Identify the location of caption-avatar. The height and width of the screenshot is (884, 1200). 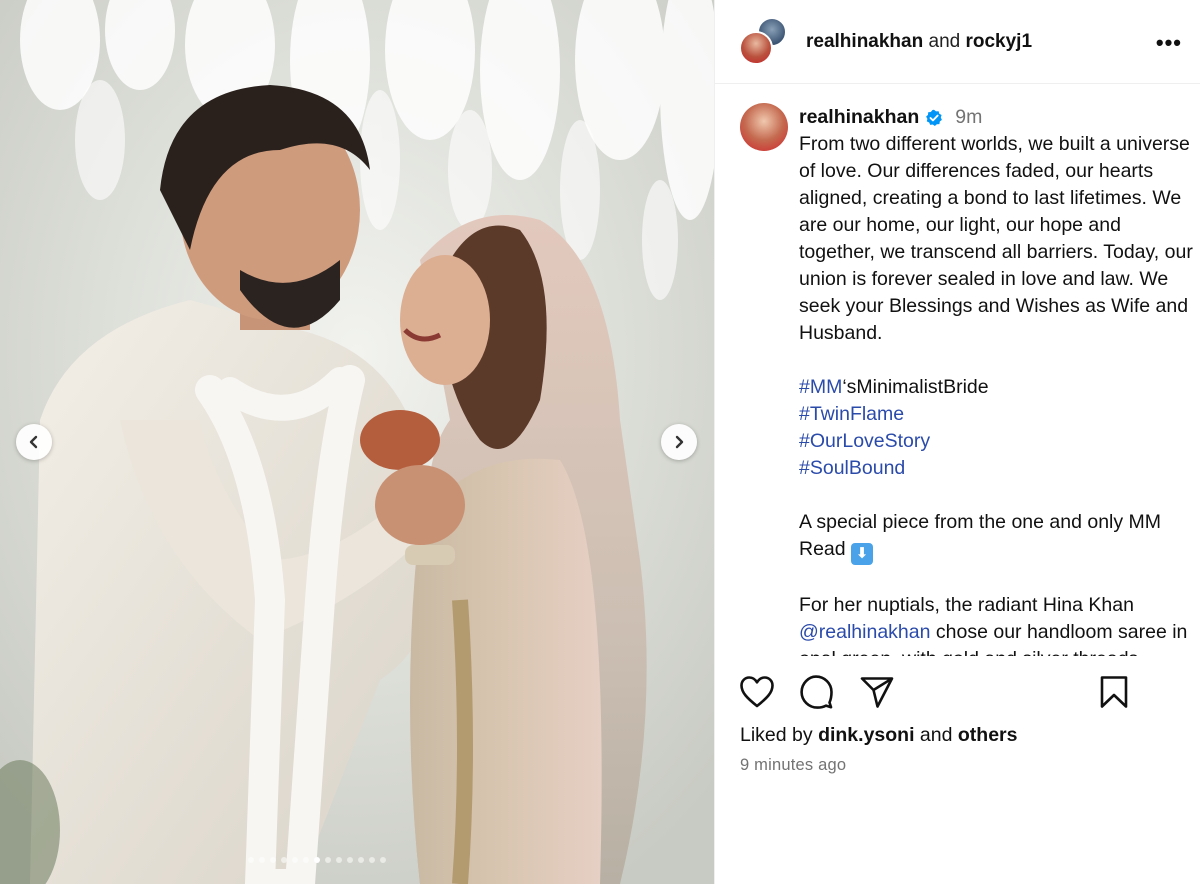
(764, 127).